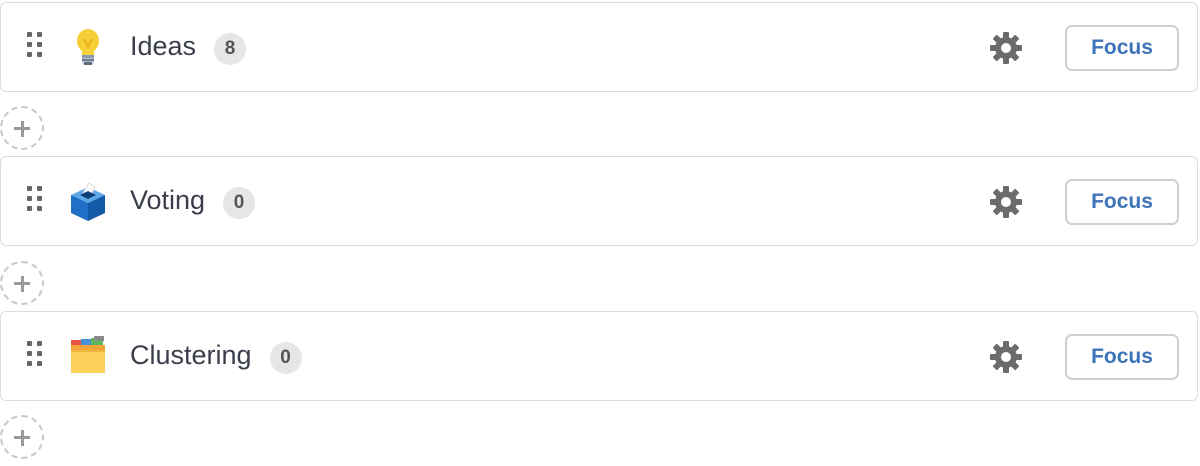  Describe the element at coordinates (88, 201) in the screenshot. I see `ballot-box-icon` at that location.